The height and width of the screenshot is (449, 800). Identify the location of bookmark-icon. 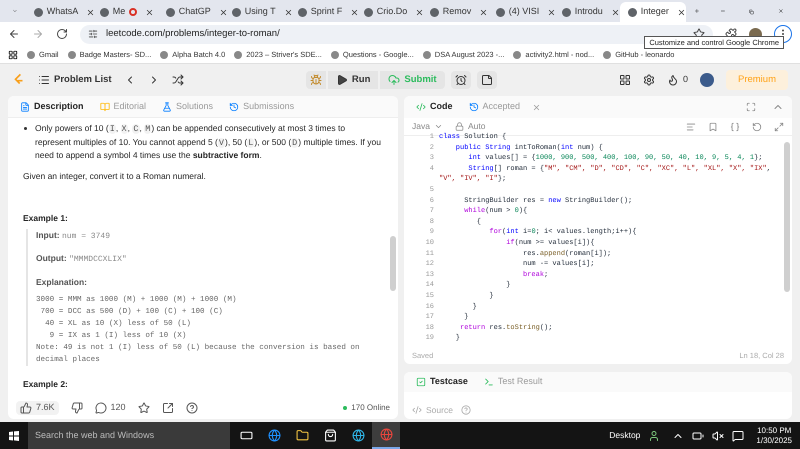
(713, 127).